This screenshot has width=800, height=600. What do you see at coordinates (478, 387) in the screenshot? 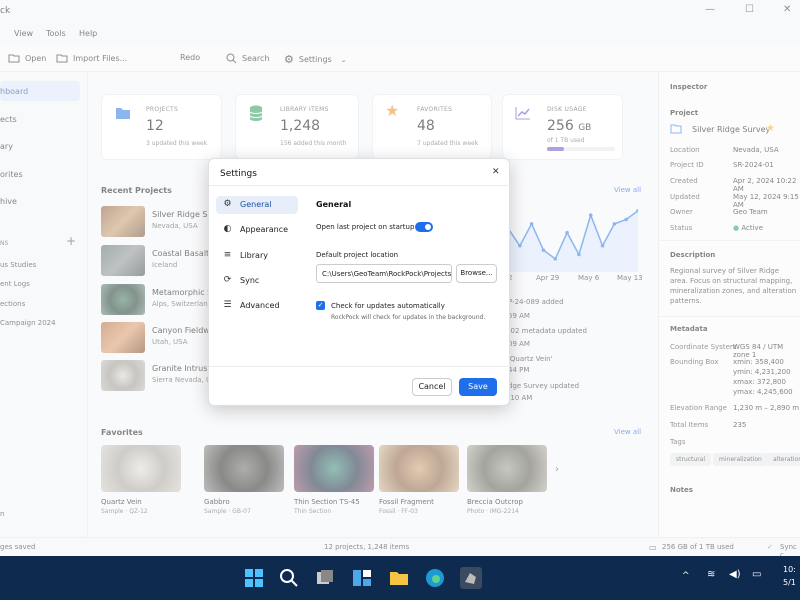
I see `save-button: Save` at bounding box center [478, 387].